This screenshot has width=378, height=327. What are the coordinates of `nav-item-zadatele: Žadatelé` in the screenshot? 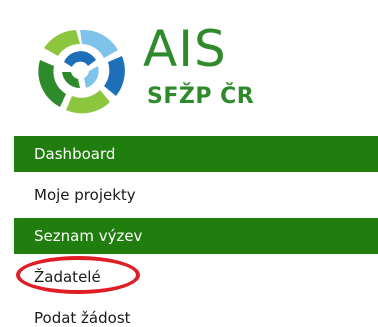 It's located at (196, 275).